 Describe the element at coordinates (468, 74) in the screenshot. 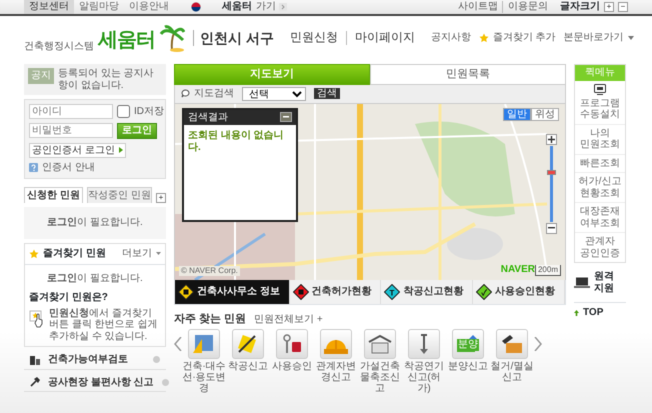

I see `main-tab: 민원목록` at that location.